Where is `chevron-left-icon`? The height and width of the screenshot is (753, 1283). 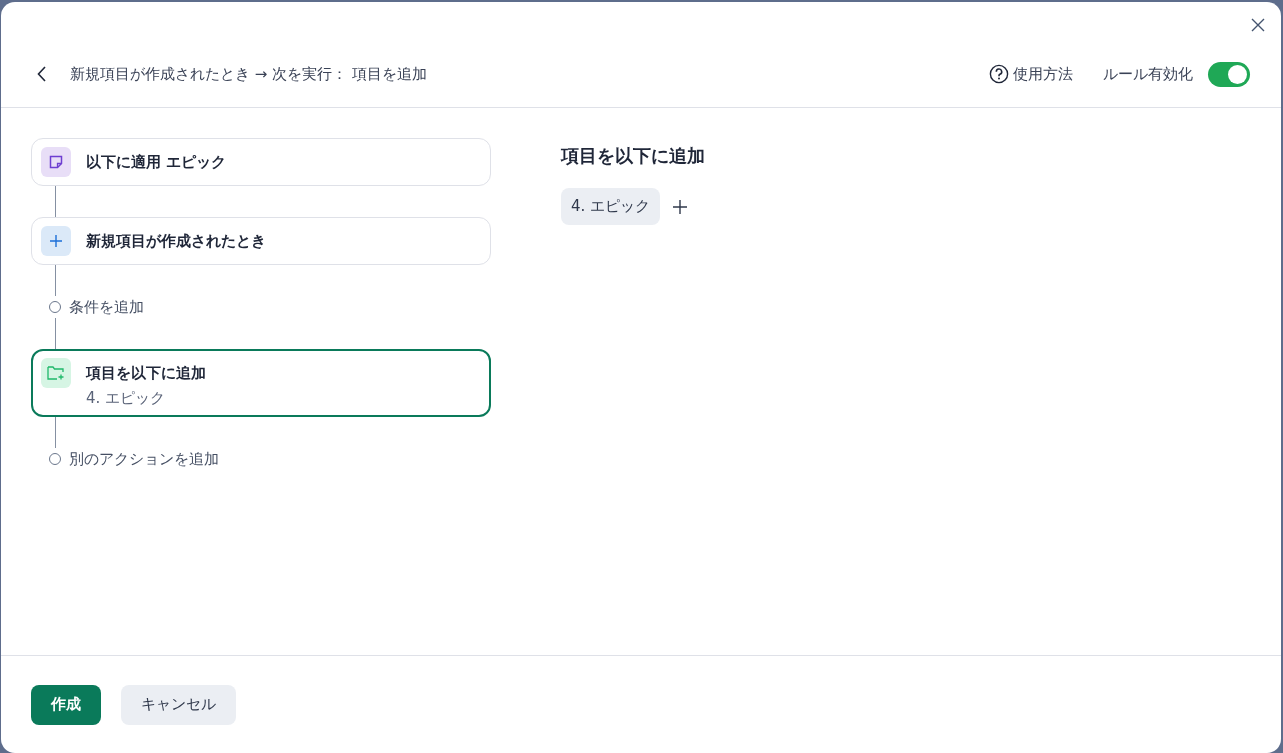 chevron-left-icon is located at coordinates (41, 74).